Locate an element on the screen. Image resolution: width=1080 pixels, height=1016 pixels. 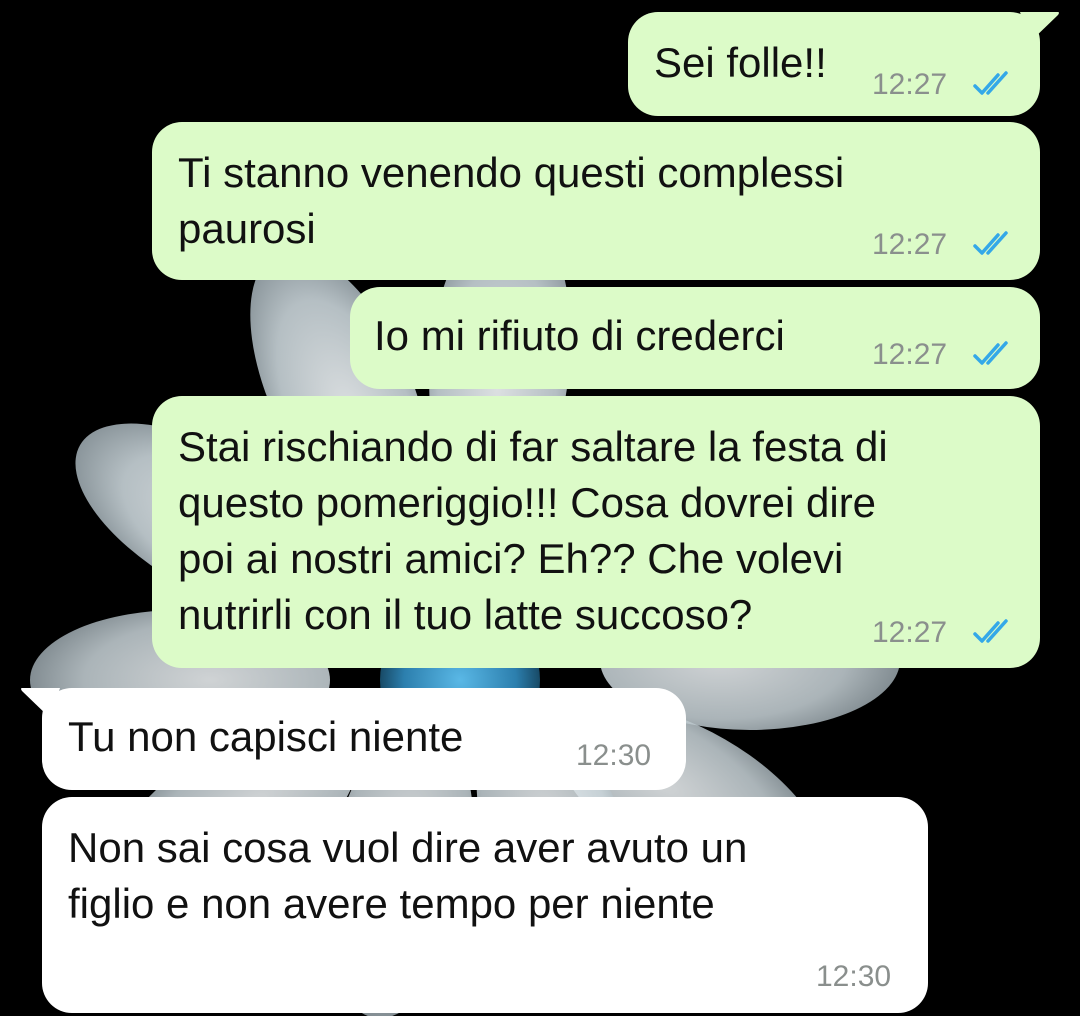
message-text: questo pomeriggio!!! Cosa dovrei dire is located at coordinates (527, 502).